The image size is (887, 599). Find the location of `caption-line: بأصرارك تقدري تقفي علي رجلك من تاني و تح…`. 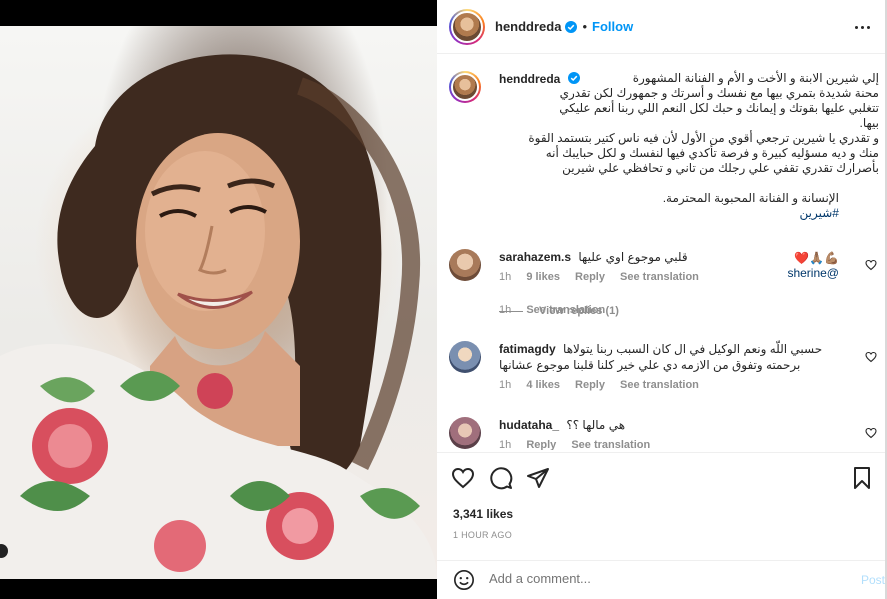

caption-line: بأصرارك تقدري تقفي علي رجلك من تاني و تح… is located at coordinates (720, 168).